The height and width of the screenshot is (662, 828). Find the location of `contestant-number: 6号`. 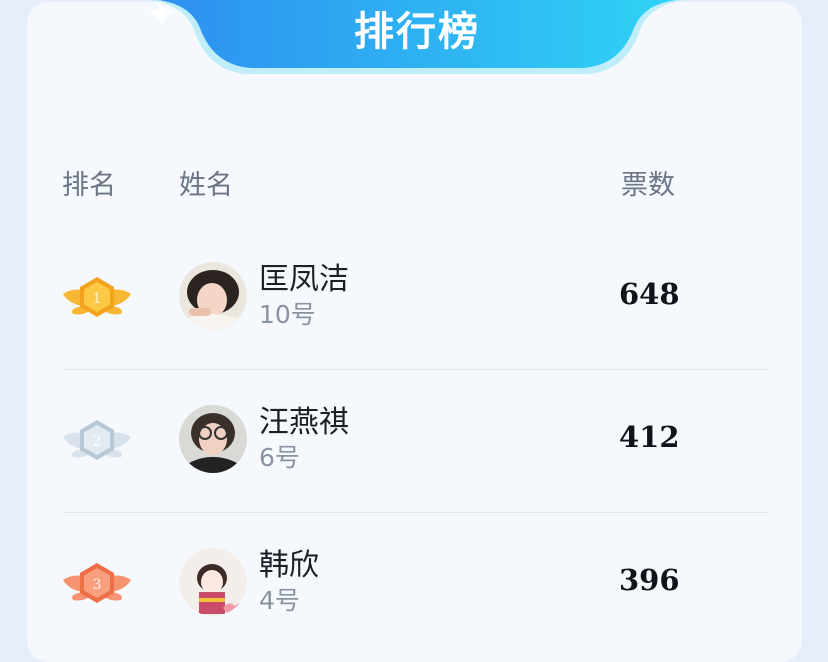

contestant-number: 6号 is located at coordinates (279, 457).